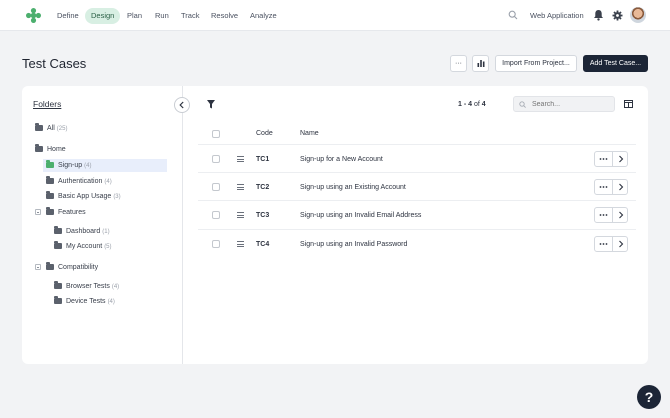 The height and width of the screenshot is (418, 670). I want to click on folder-dashboard: Dashboard (1), so click(82, 231).